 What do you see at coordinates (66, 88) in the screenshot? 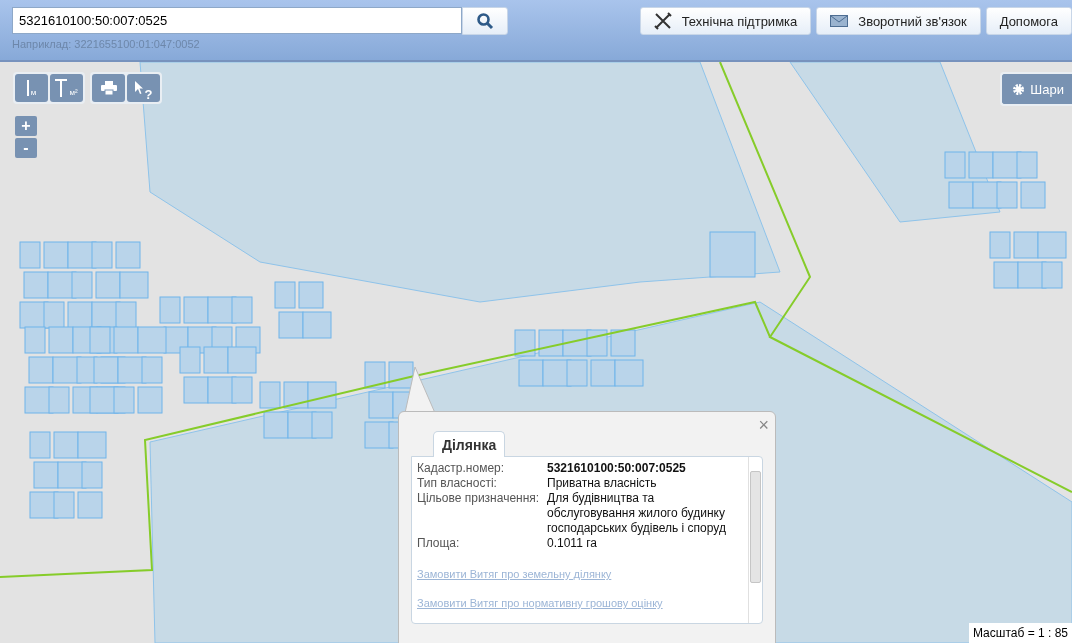
I see `measure-tool-button: м²` at bounding box center [66, 88].